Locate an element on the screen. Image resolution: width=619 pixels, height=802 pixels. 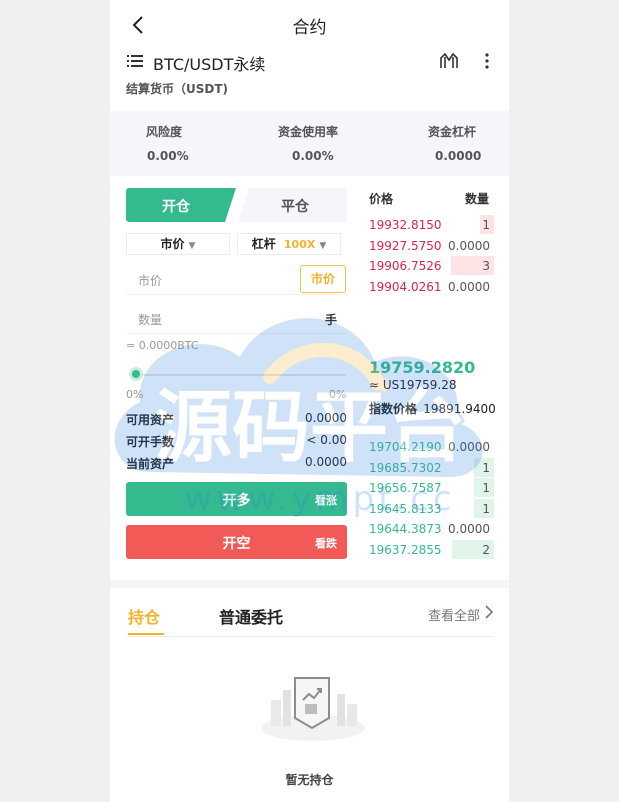
tab-open-label: 开仓 is located at coordinates (176, 207).